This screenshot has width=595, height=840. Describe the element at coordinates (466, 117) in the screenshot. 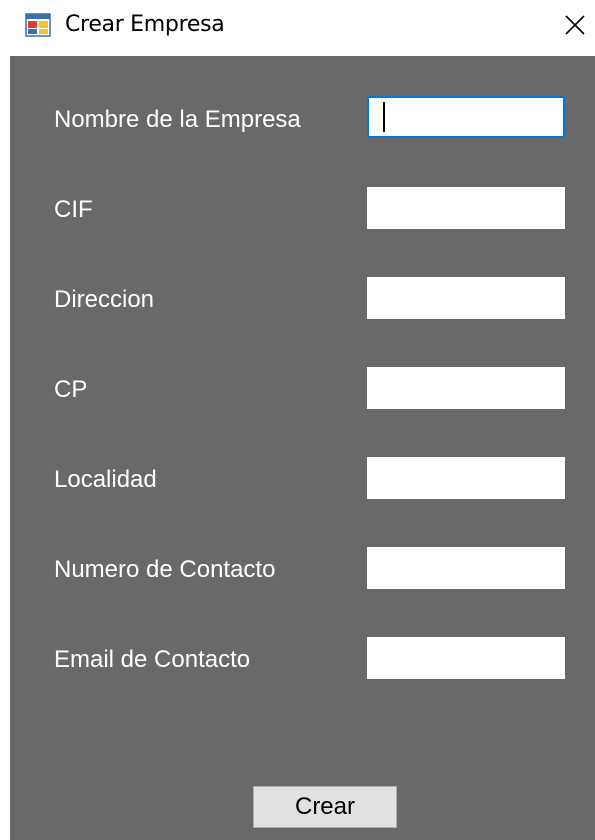

I see `nombre-empresa-input` at that location.